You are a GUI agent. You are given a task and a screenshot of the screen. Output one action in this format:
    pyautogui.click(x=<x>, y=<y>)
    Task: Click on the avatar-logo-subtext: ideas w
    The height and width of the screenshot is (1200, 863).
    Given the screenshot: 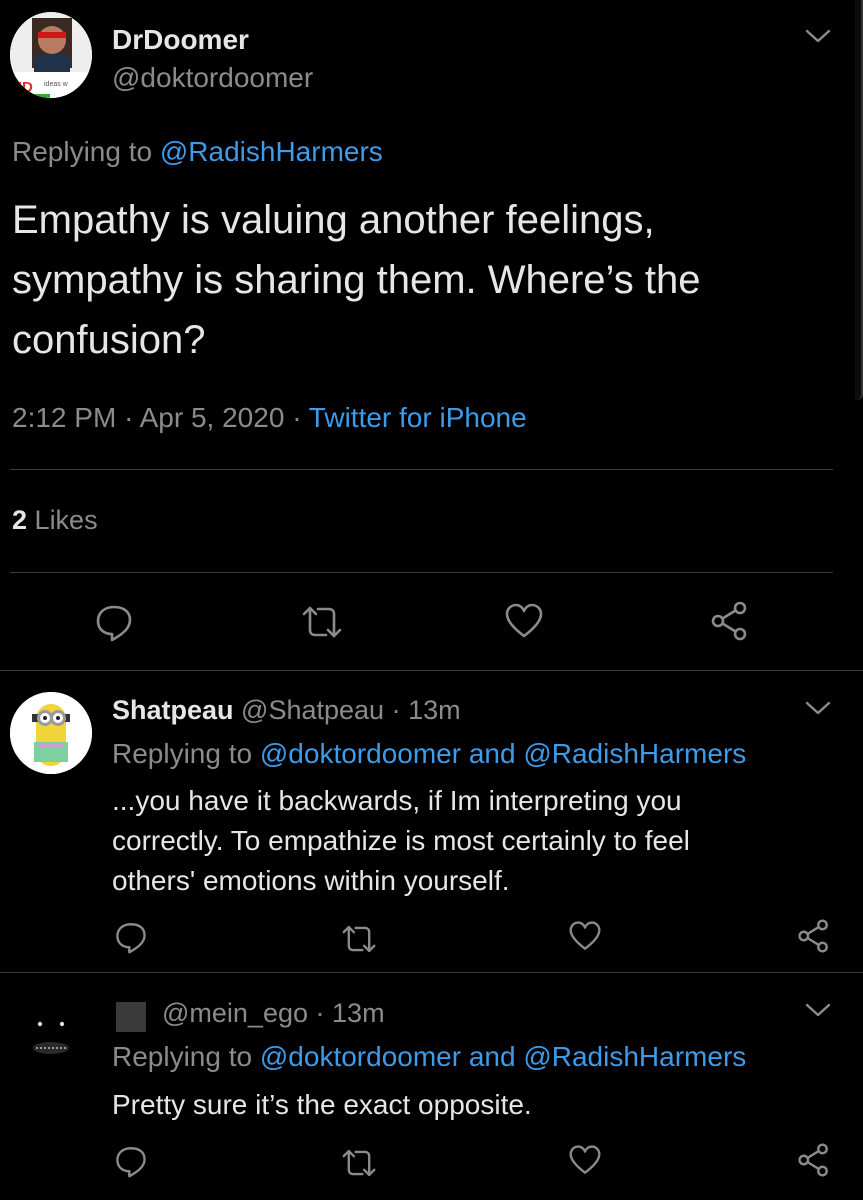 What is the action you would take?
    pyautogui.click(x=56, y=84)
    